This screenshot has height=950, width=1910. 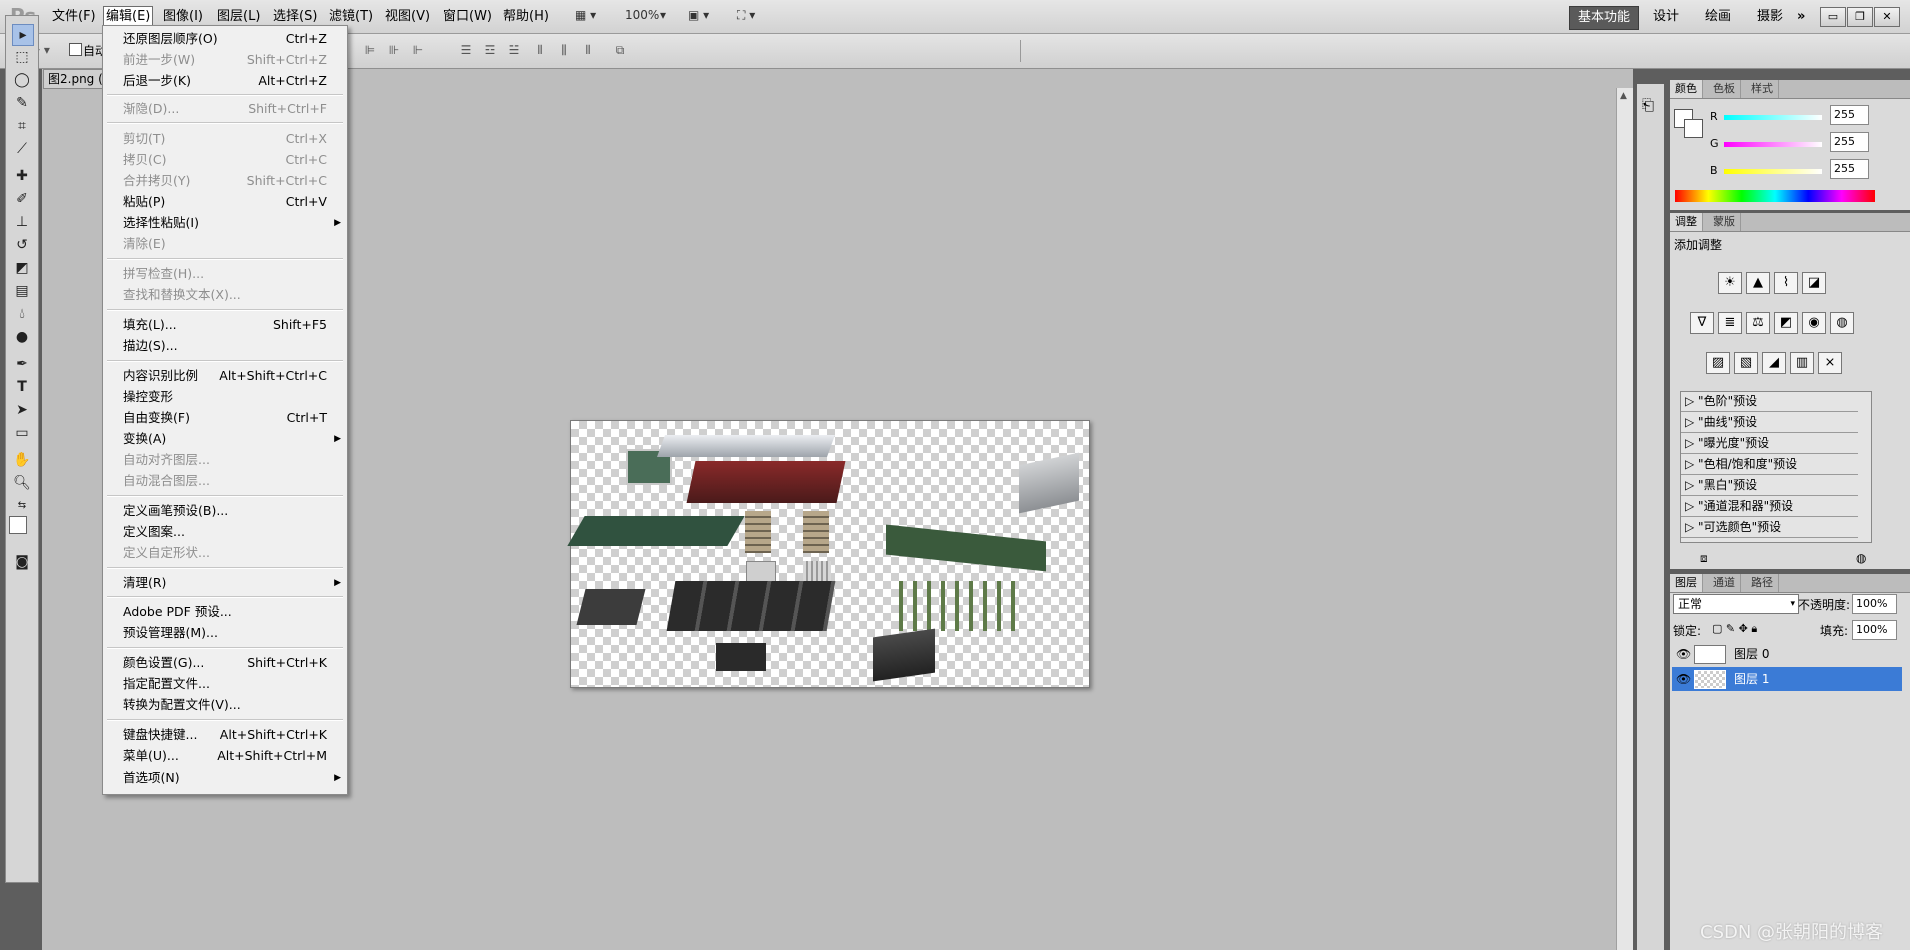 What do you see at coordinates (1786, 283) in the screenshot?
I see `curves-icon: ⌇` at bounding box center [1786, 283].